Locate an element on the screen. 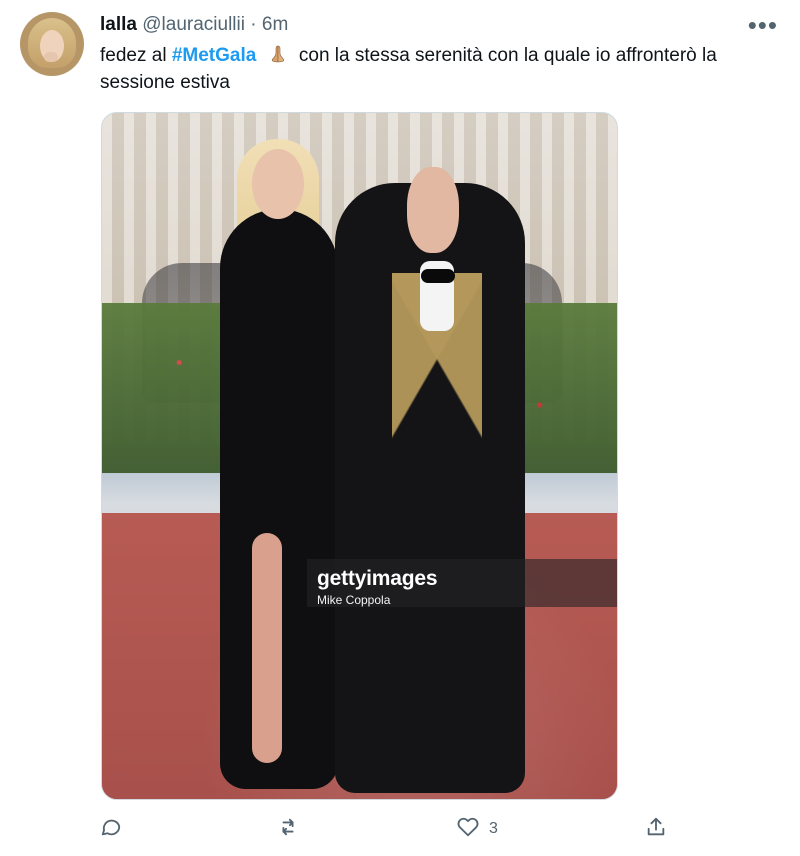 Image resolution: width=800 pixels, height=856 pixels. tweet-header: lalla @lauraciullii · 6m is located at coordinates (194, 25).